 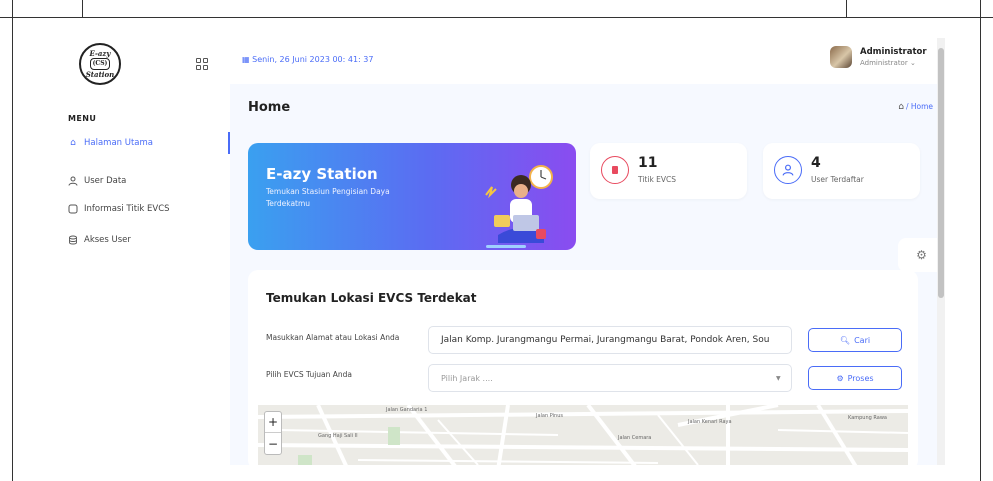 I want to click on grid-menu-icon, so click(x=202, y=64).